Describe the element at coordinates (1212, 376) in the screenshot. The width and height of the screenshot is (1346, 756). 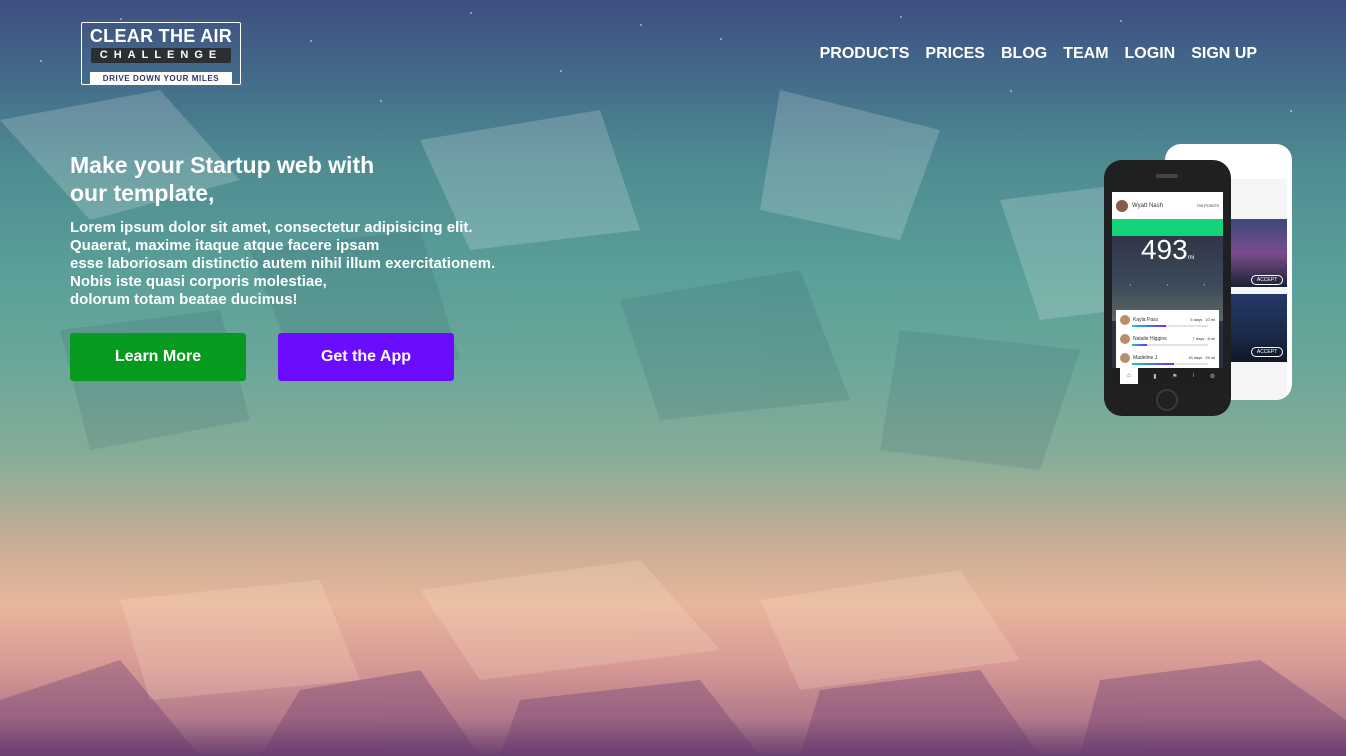
I see `settings-icon: ⚙` at that location.